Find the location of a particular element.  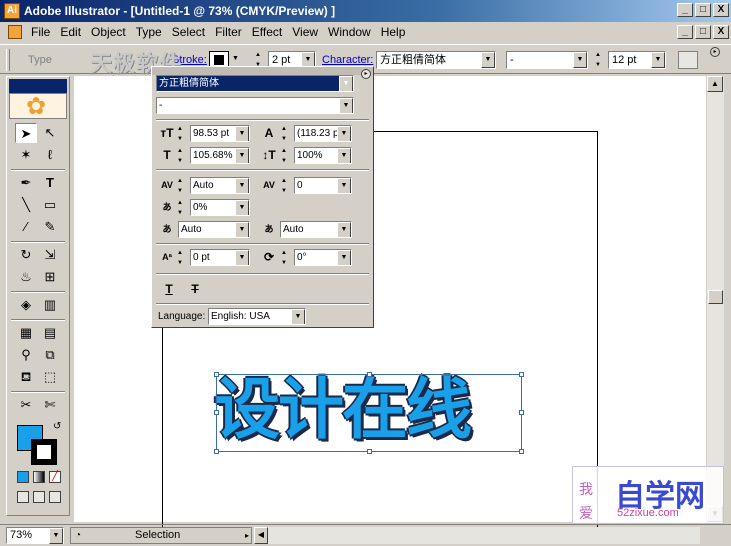

color-mode-icon is located at coordinates (23, 477).